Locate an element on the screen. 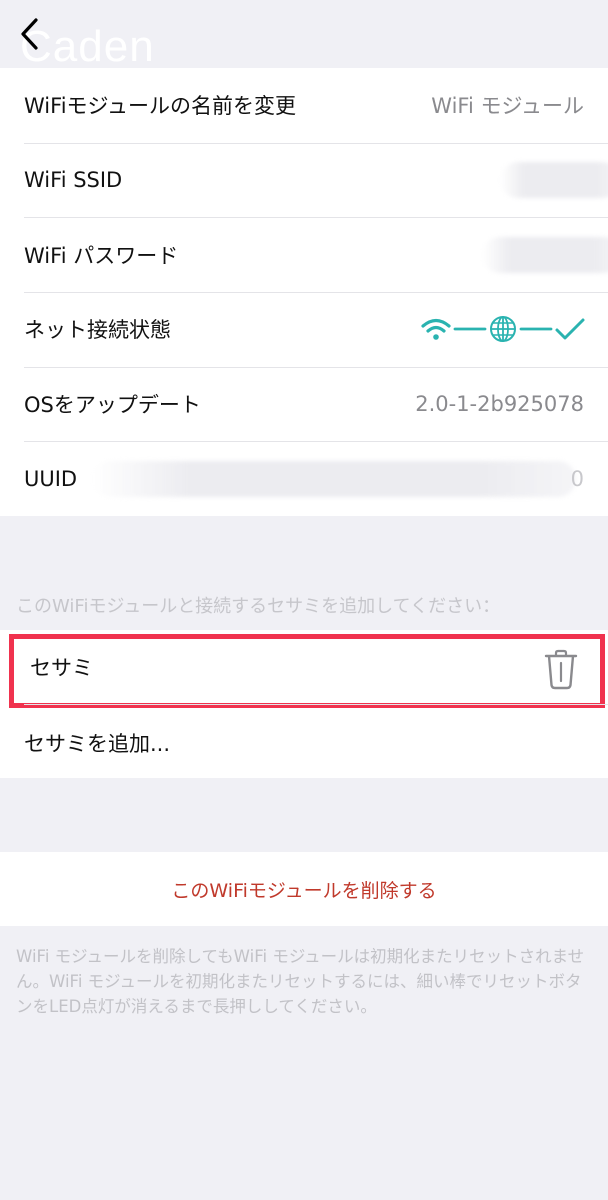  delete-module-button: このWiFiモジュールを削除する is located at coordinates (304, 889).